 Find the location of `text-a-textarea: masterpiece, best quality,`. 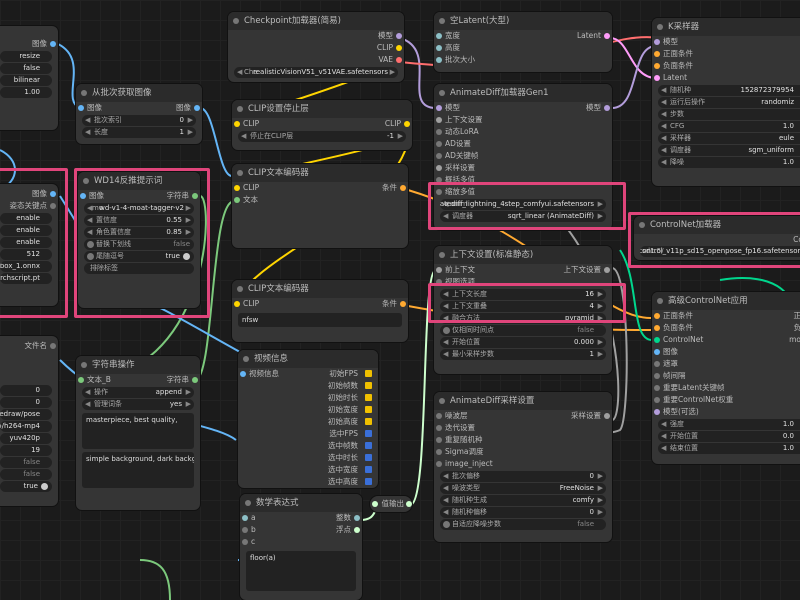

text-a-textarea: masterpiece, best quality, is located at coordinates (138, 431).